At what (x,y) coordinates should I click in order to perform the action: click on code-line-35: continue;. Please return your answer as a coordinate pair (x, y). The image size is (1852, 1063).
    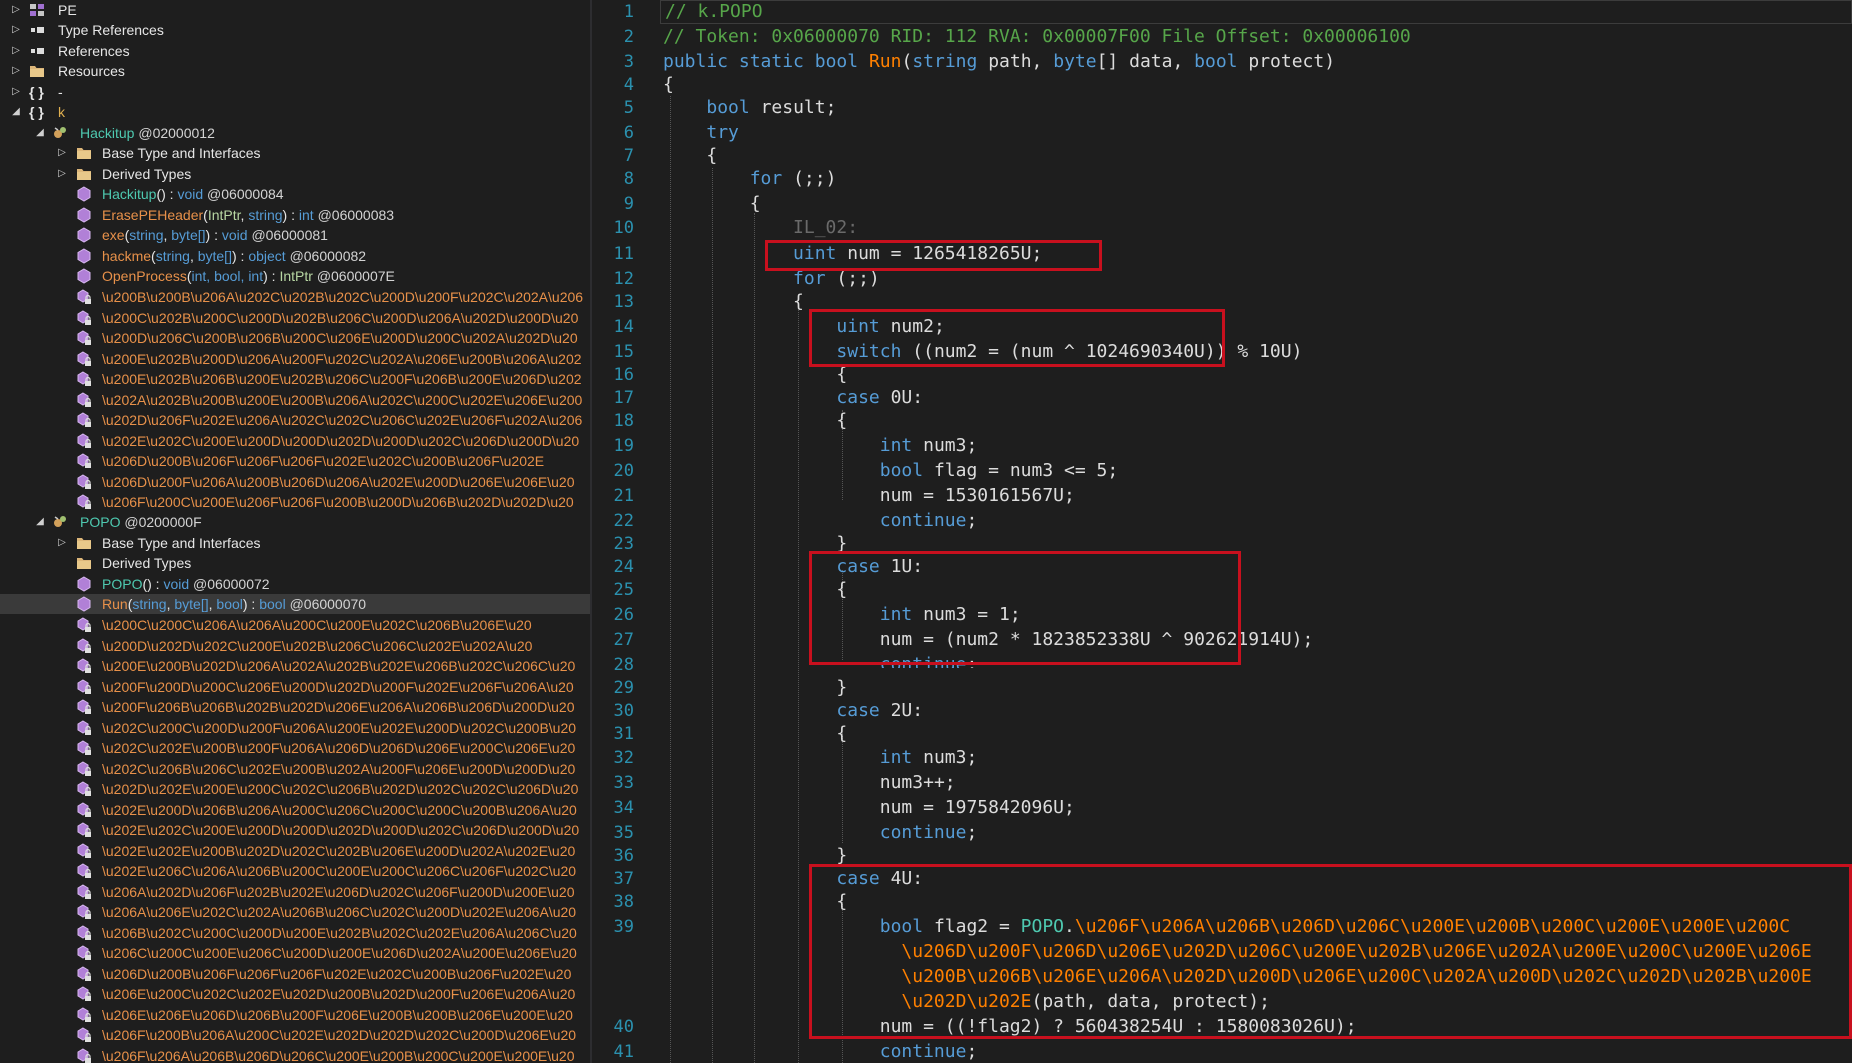
    Looking at the image, I should click on (928, 832).